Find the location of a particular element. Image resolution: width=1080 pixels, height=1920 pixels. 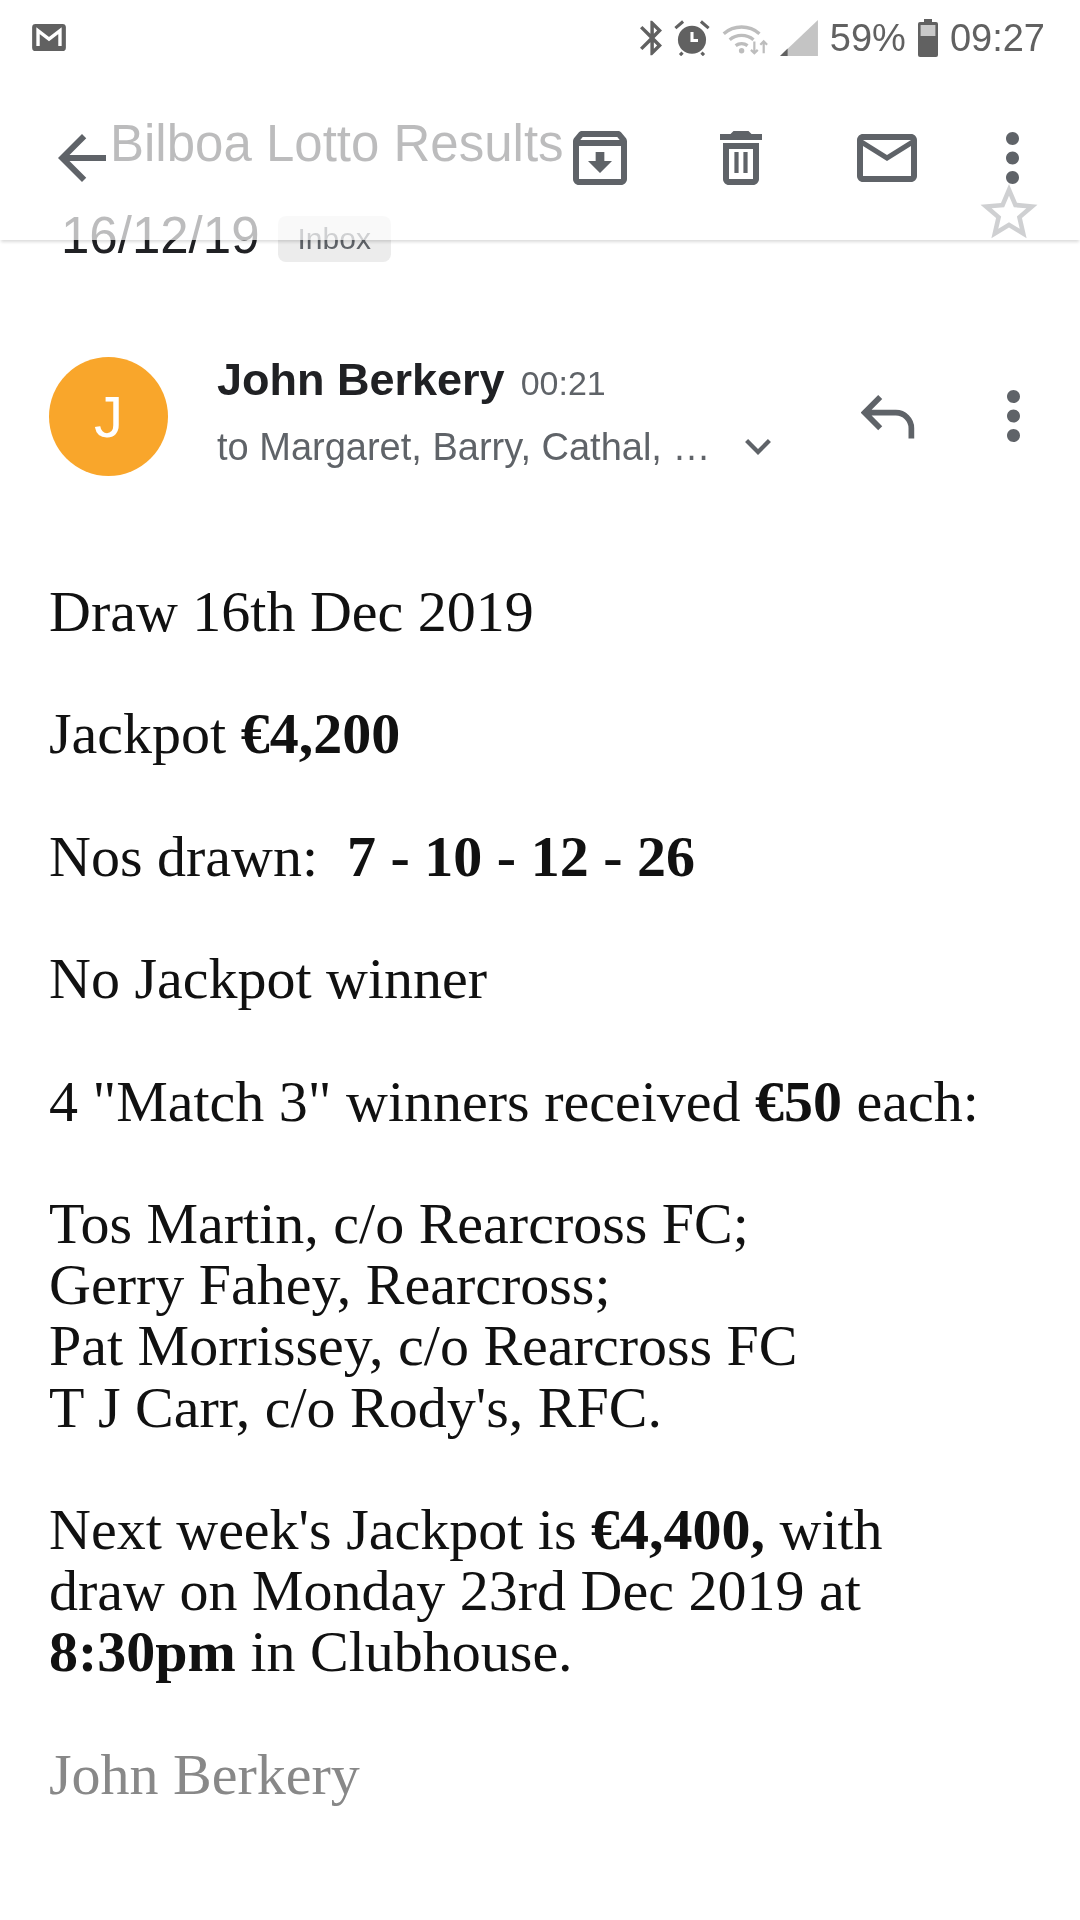

alarm-clock-icon is located at coordinates (691, 37).